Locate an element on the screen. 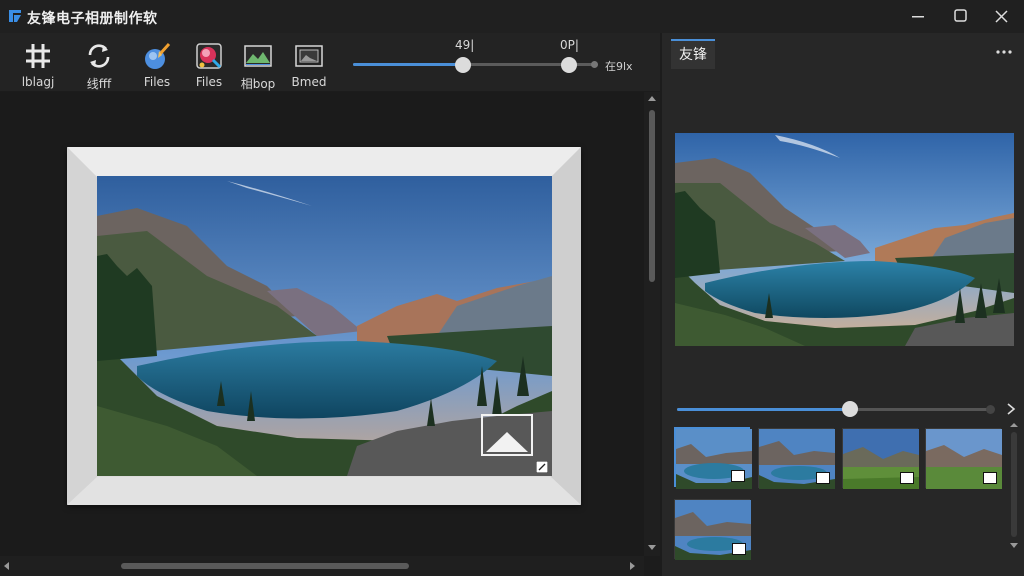 The image size is (1024, 576). tool-landscape-label: 相bop is located at coordinates (258, 84).